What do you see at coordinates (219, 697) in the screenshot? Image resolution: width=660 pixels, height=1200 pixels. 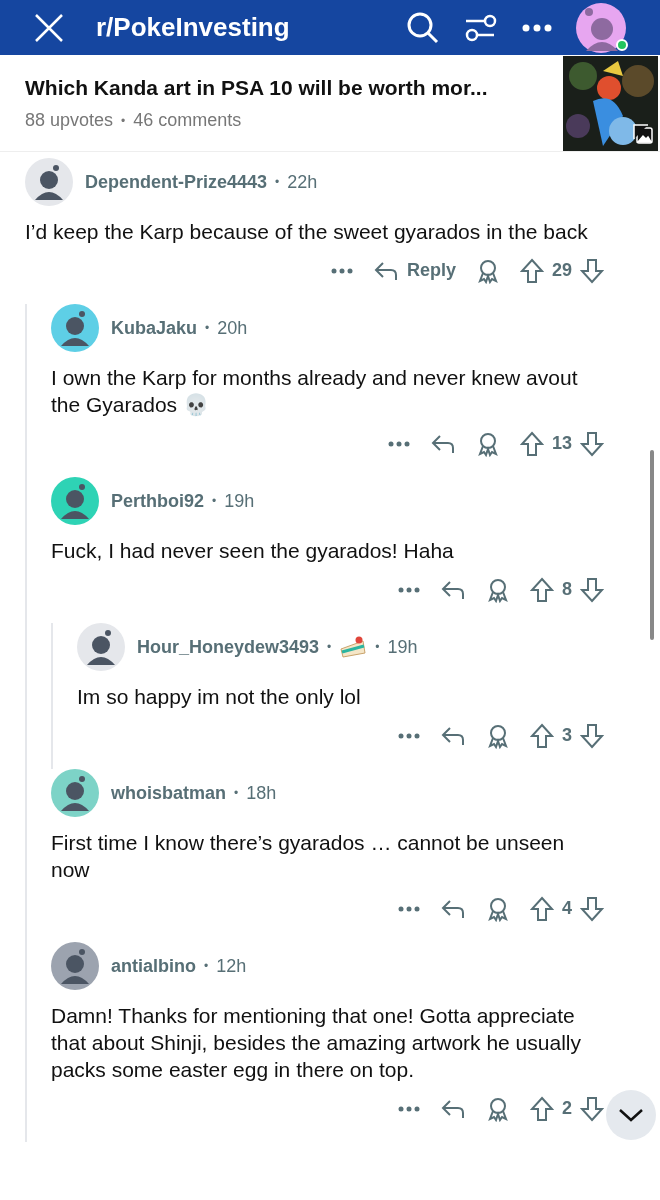 I see `comment-body: Im so happy im not the only lol` at bounding box center [219, 697].